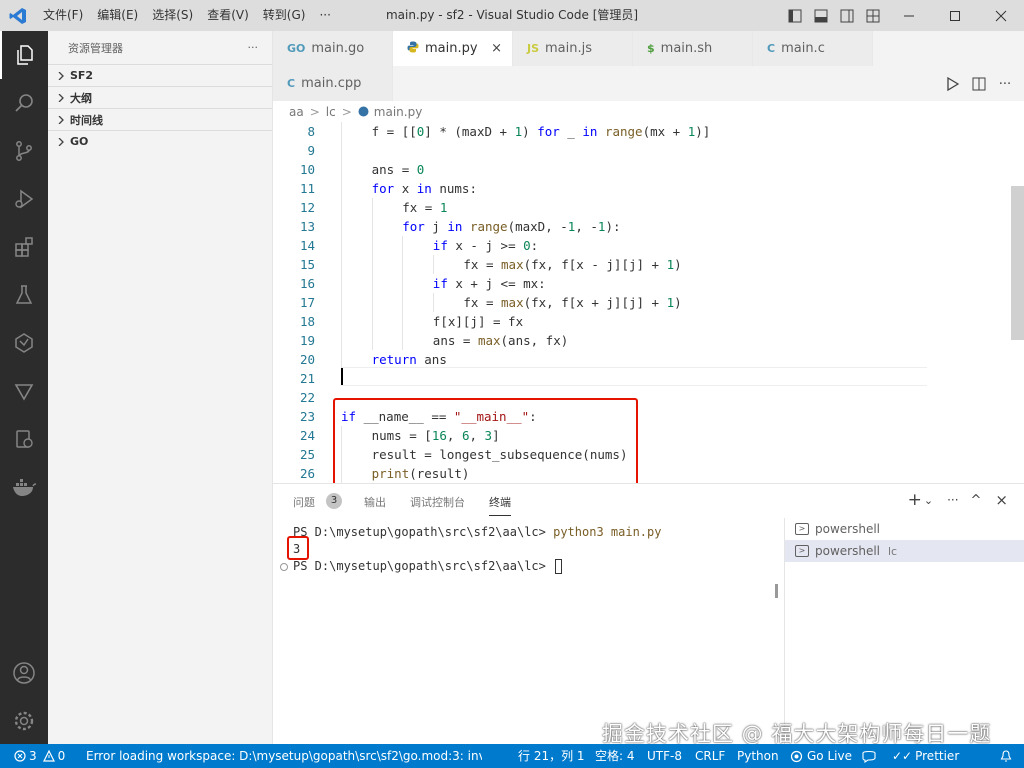 The height and width of the screenshot is (768, 1024). Describe the element at coordinates (603, 302) in the screenshot. I see `code-line: 17 fx = max(fx, f[x + j][j] + 1)` at that location.